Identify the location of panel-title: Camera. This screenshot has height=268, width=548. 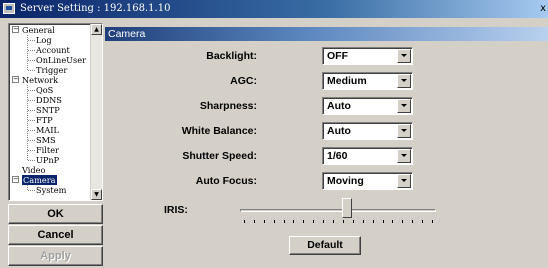
(127, 34).